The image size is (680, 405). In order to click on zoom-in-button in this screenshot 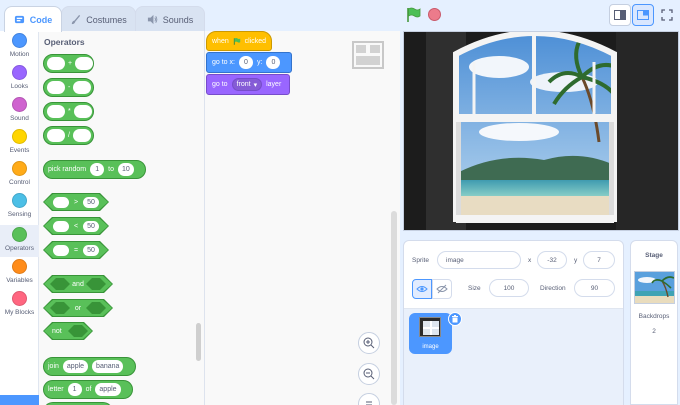, I will do `click(369, 343)`.